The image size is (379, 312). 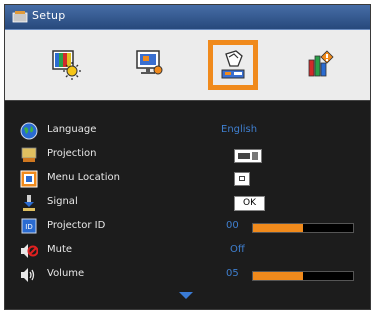 What do you see at coordinates (49, 15) in the screenshot?
I see `window-title: Setup` at bounding box center [49, 15].